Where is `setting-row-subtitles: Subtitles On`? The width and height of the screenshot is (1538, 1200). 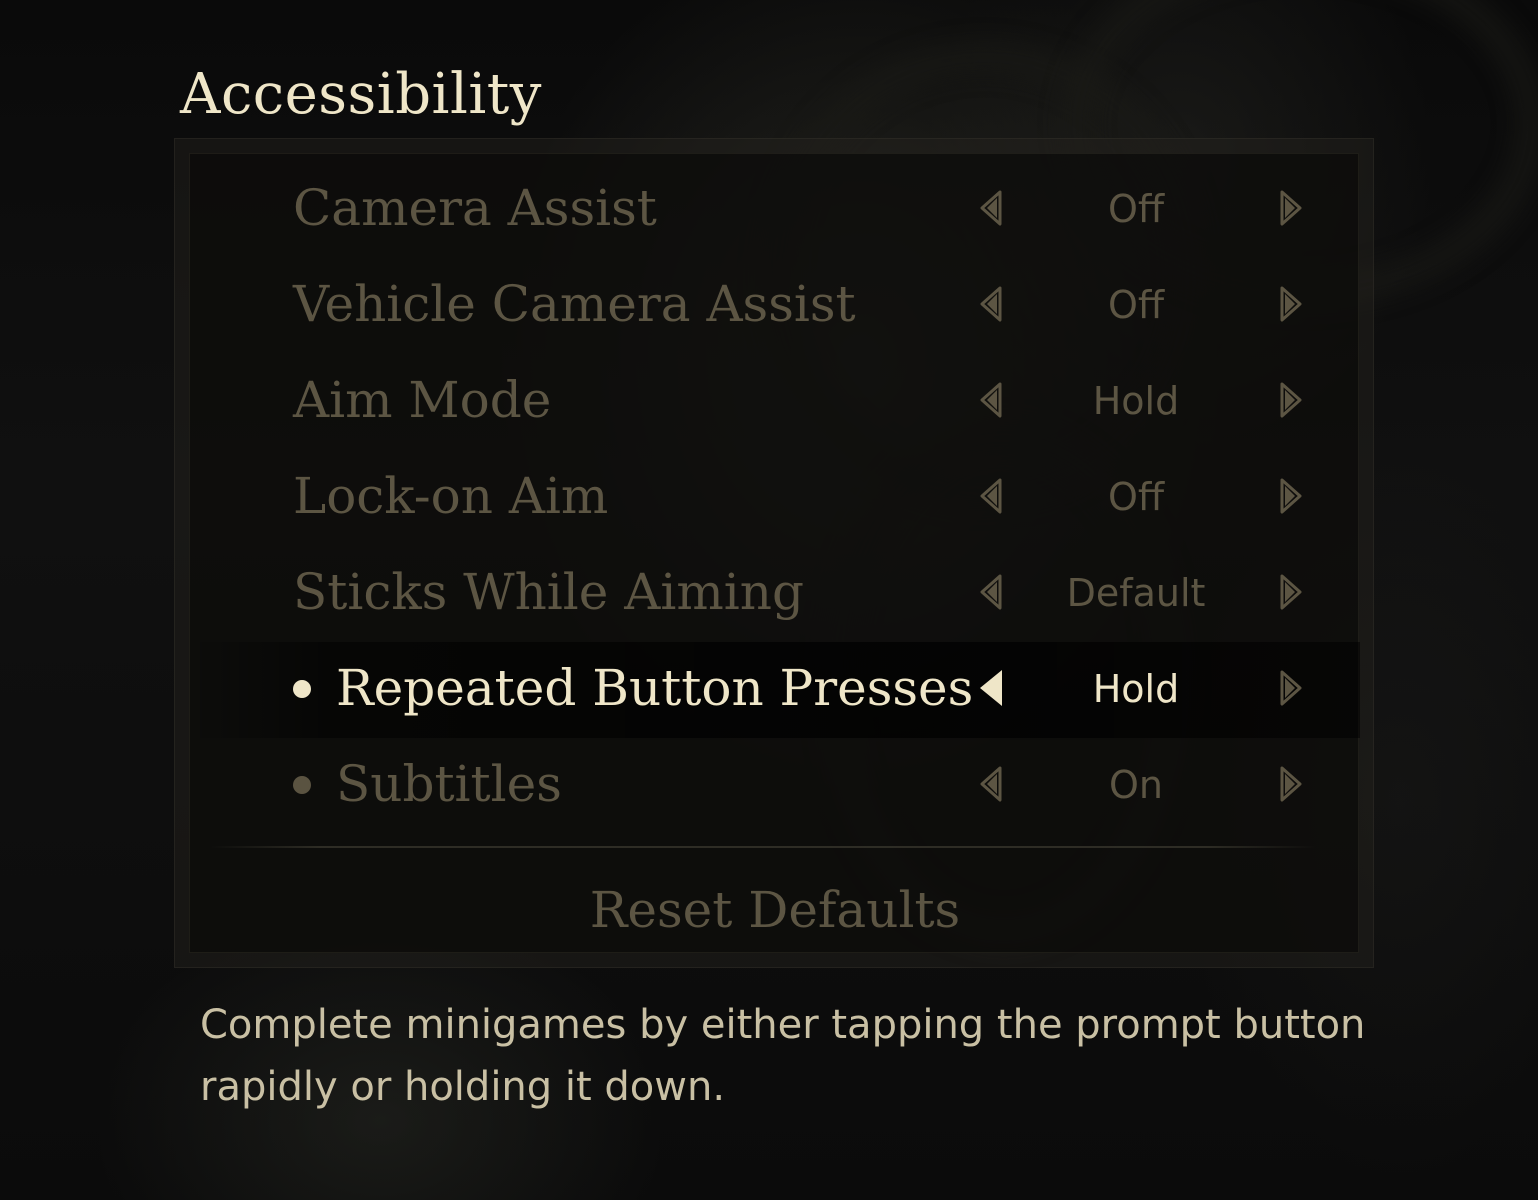
setting-row-subtitles: Subtitles On is located at coordinates (775, 786).